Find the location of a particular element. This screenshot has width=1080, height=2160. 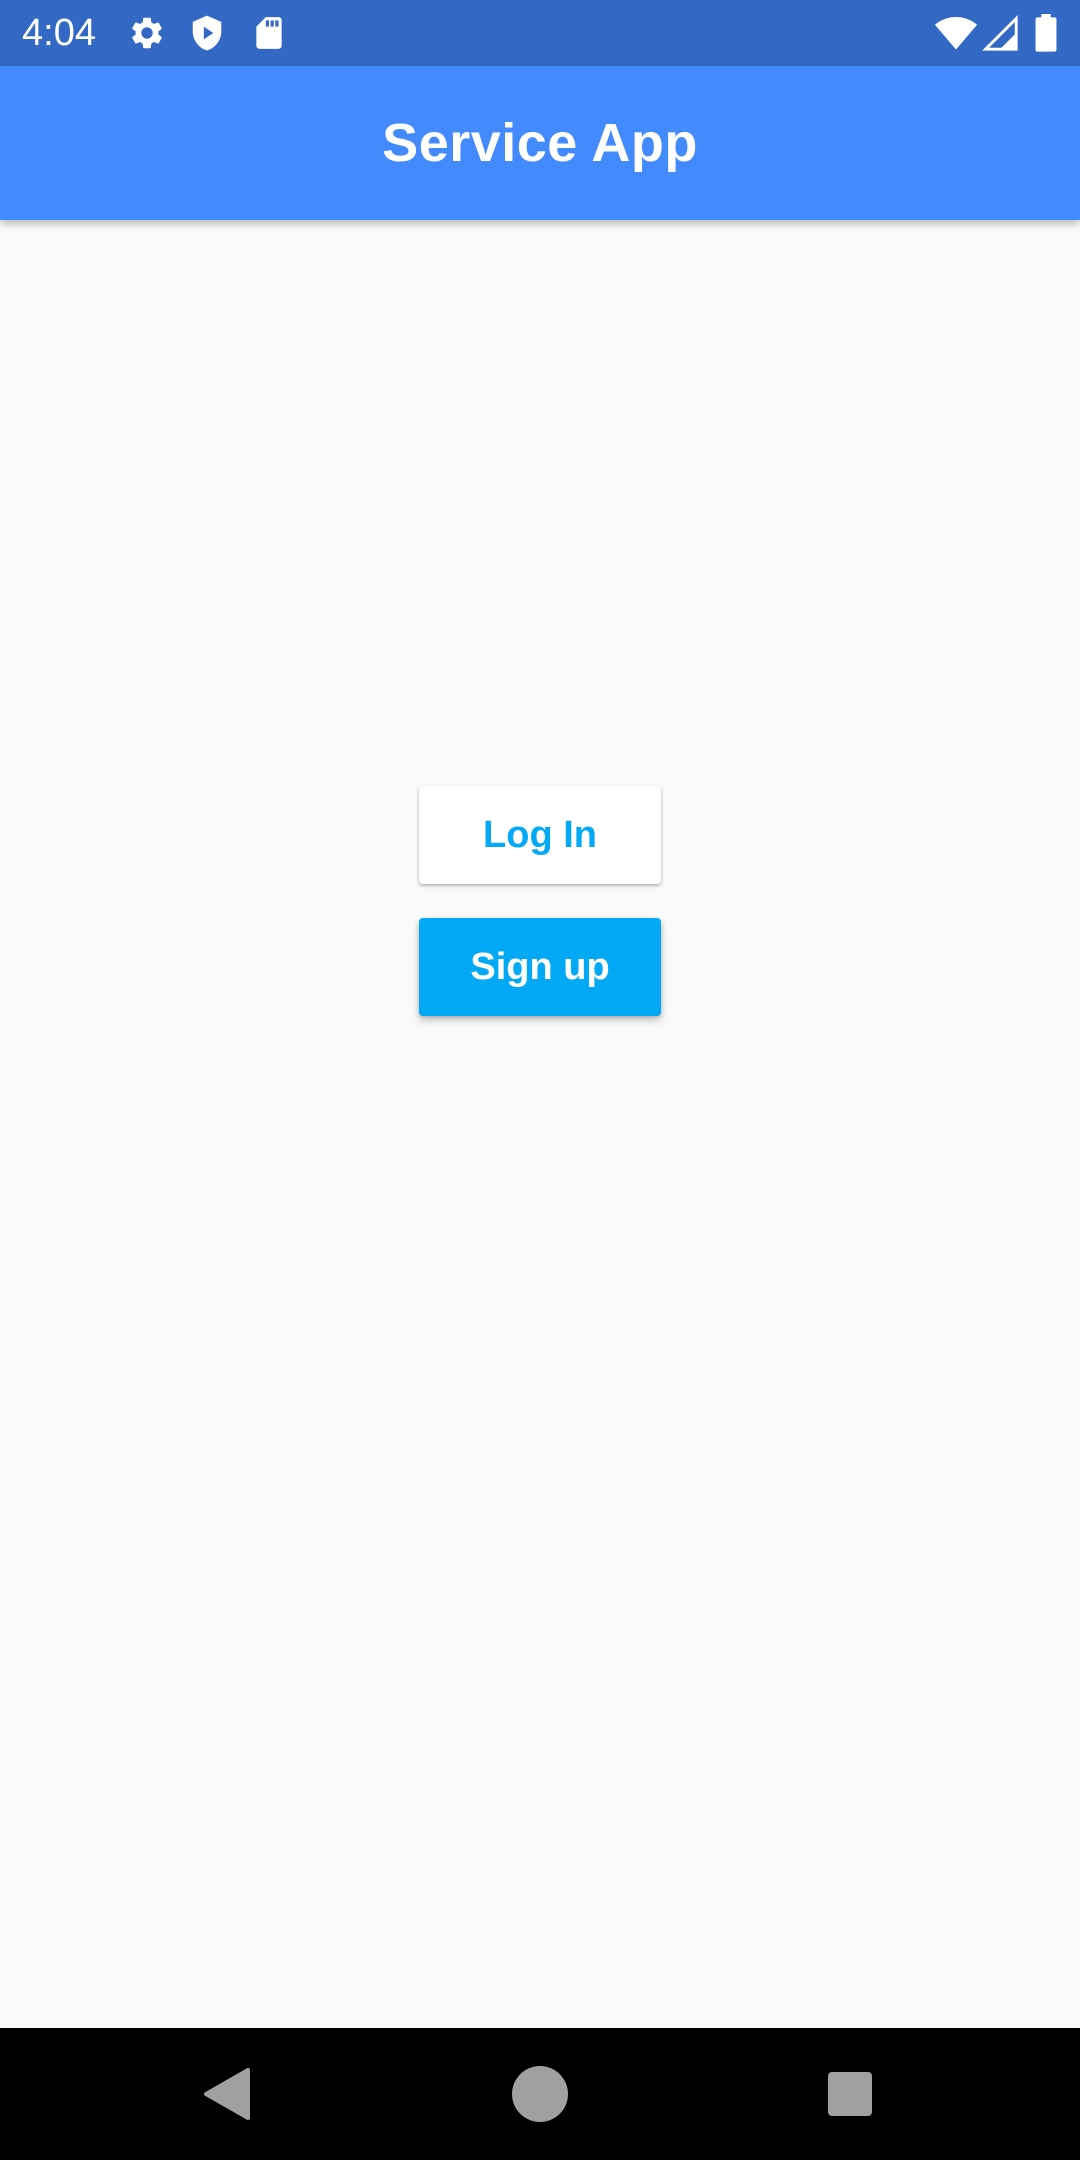

back-button is located at coordinates (226, 2094).